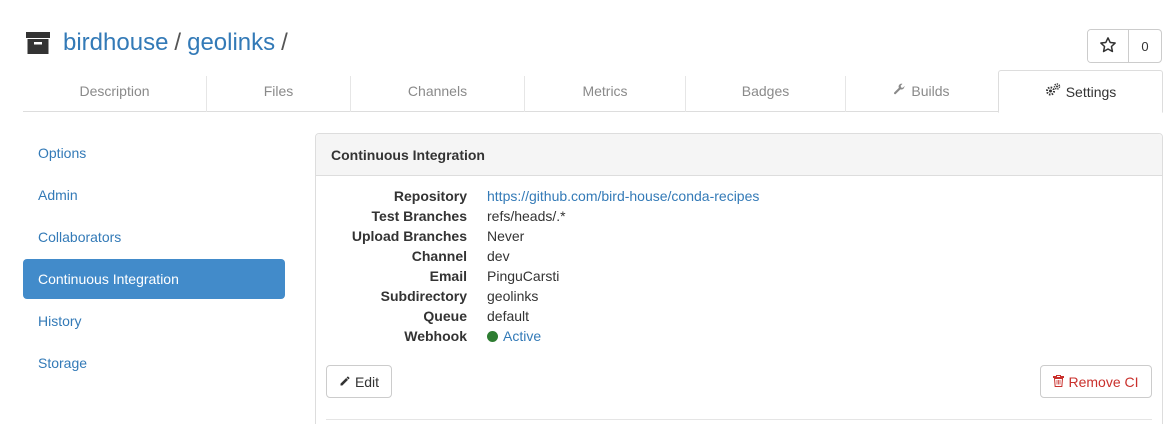 Image resolution: width=1172 pixels, height=424 pixels. What do you see at coordinates (63, 363) in the screenshot?
I see `sidebar-item-label: Storage` at bounding box center [63, 363].